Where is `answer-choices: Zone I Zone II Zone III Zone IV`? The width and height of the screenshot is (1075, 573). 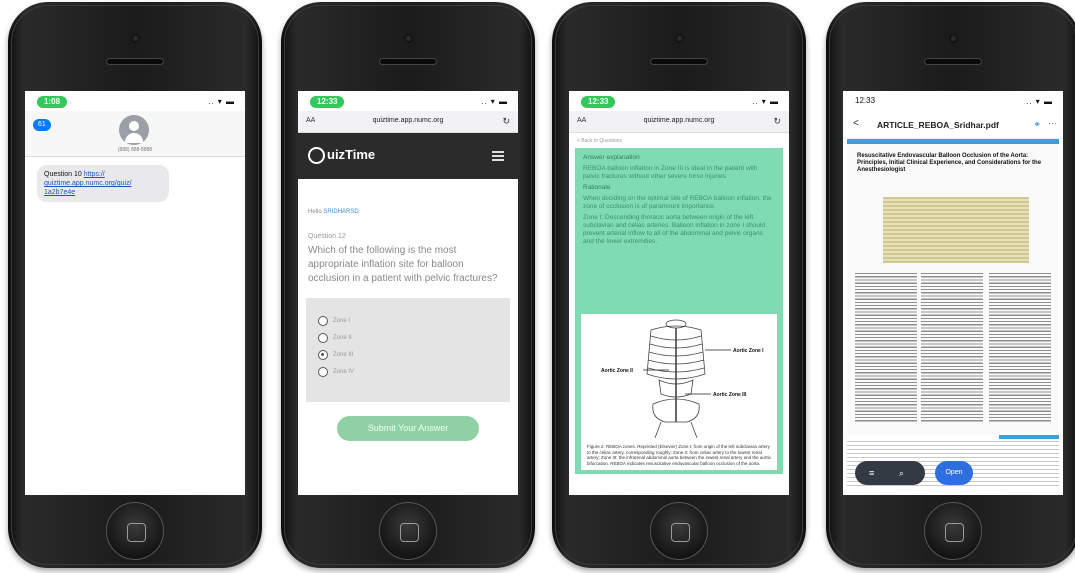 answer-choices: Zone I Zone II Zone III Zone IV is located at coordinates (408, 350).